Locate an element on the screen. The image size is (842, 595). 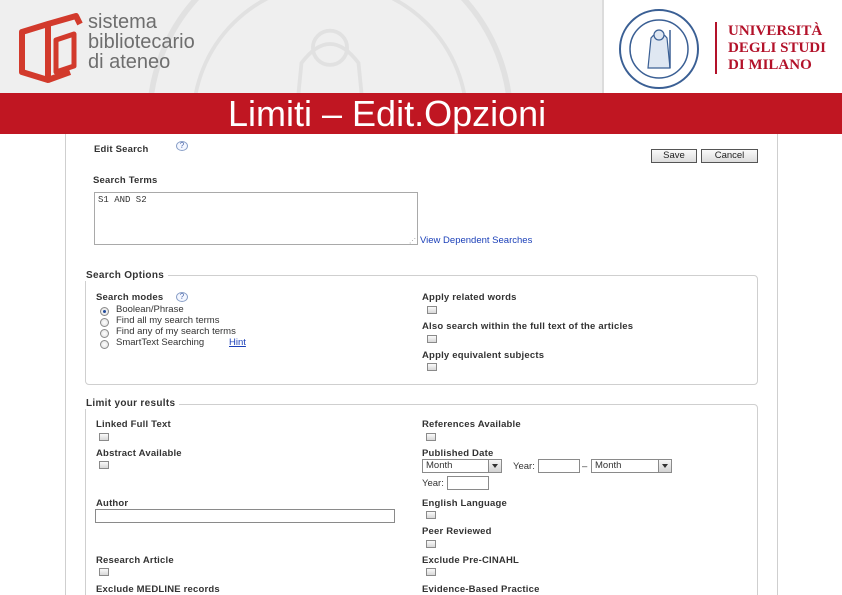
university-line-1: UNIVERSITÀ is located at coordinates (775, 31).